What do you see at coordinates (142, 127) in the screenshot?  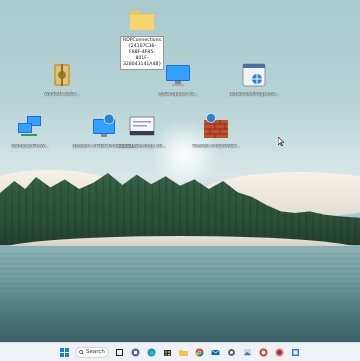 I see `remote-desktop-icon` at bounding box center [142, 127].